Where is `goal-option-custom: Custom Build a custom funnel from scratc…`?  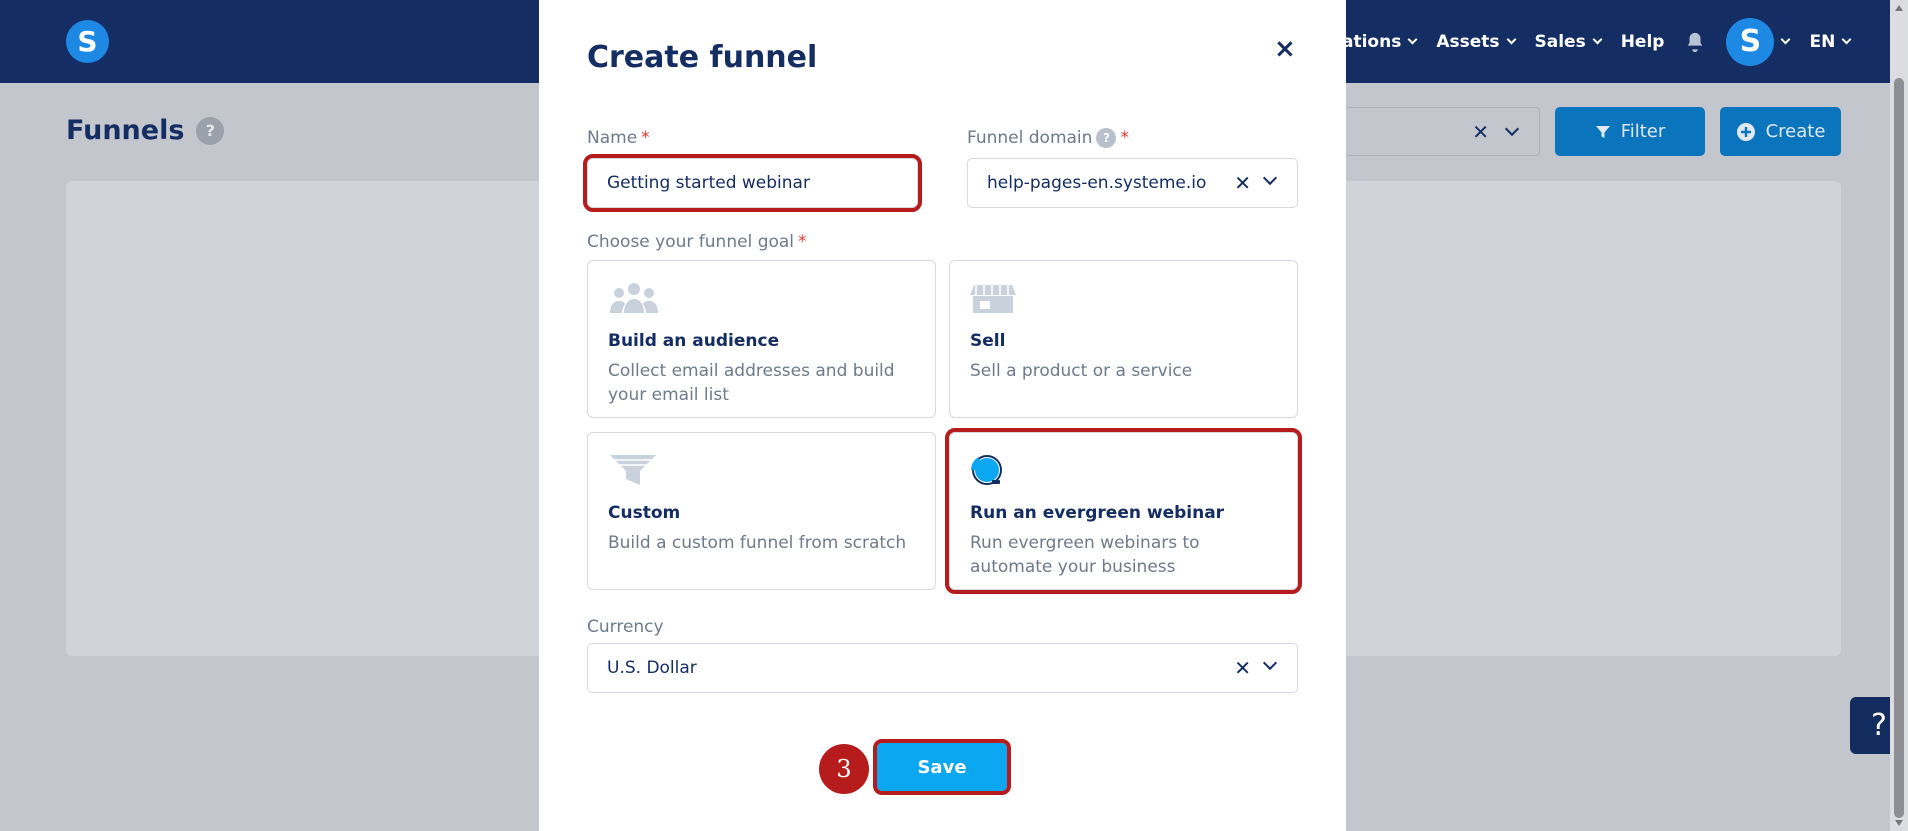 goal-option-custom: Custom Build a custom funnel from scratc… is located at coordinates (761, 511).